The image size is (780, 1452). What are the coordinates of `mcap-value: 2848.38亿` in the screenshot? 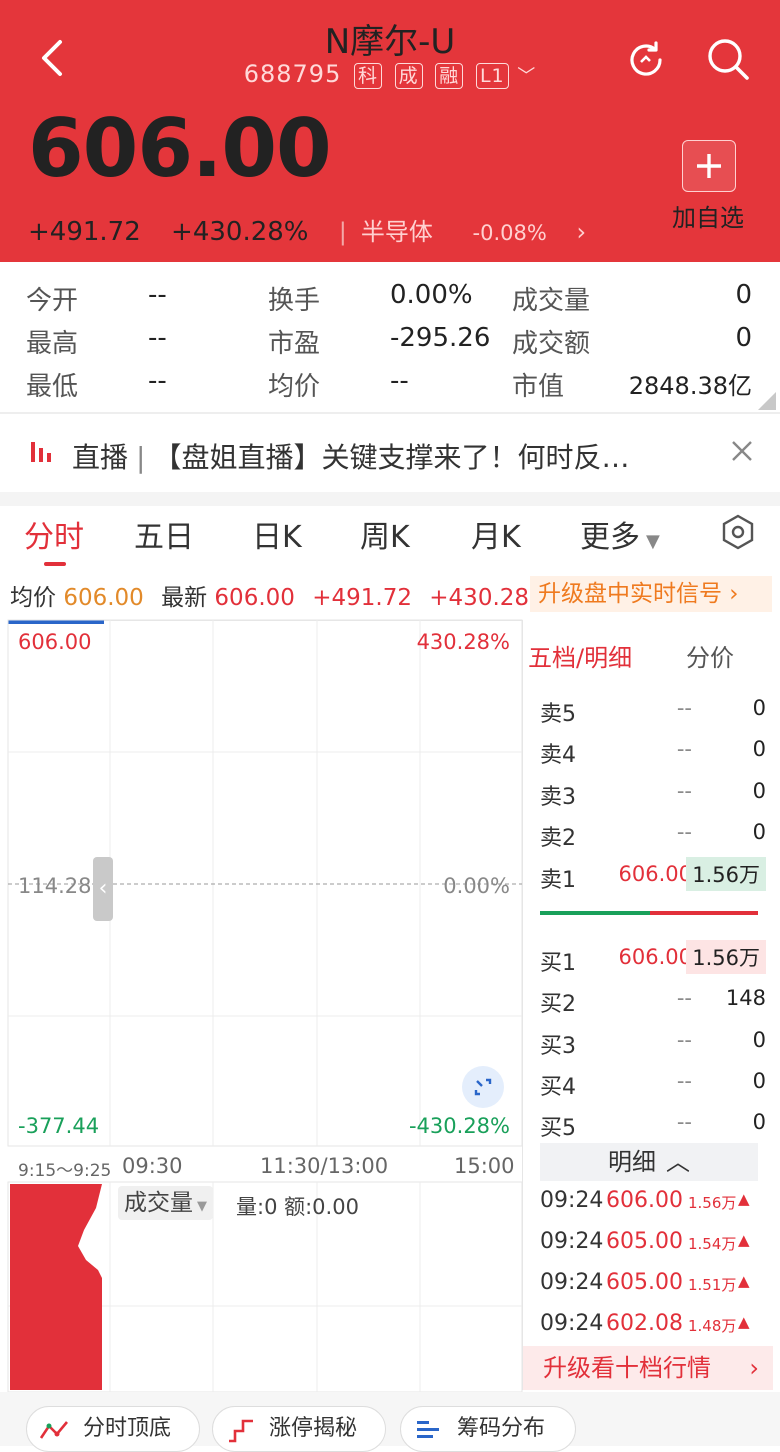 It's located at (690, 386).